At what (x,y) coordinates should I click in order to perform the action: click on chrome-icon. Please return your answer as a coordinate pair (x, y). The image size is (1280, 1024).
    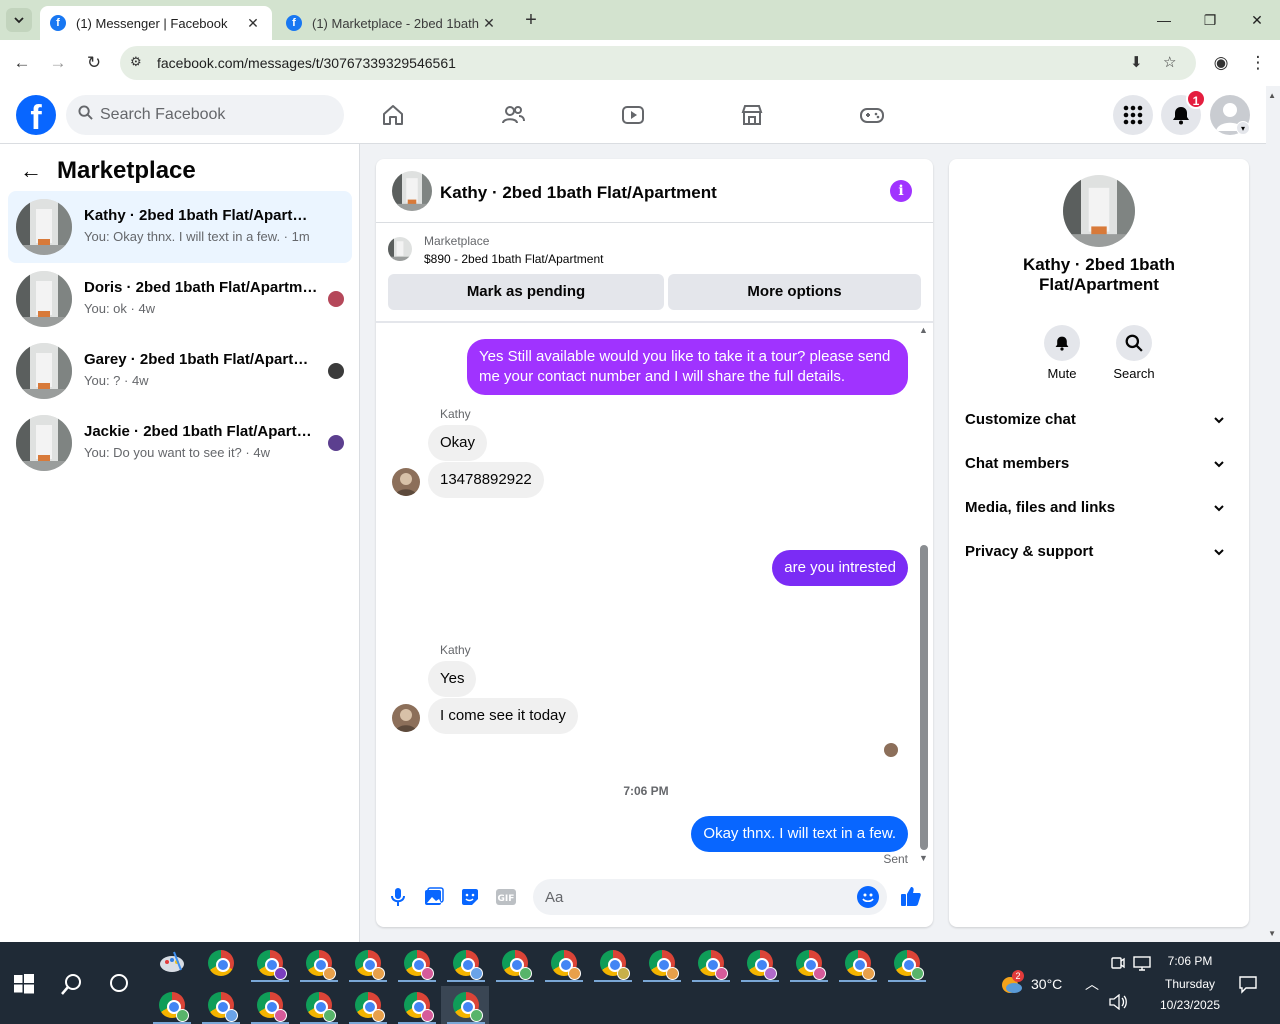
    Looking at the image, I should click on (221, 963).